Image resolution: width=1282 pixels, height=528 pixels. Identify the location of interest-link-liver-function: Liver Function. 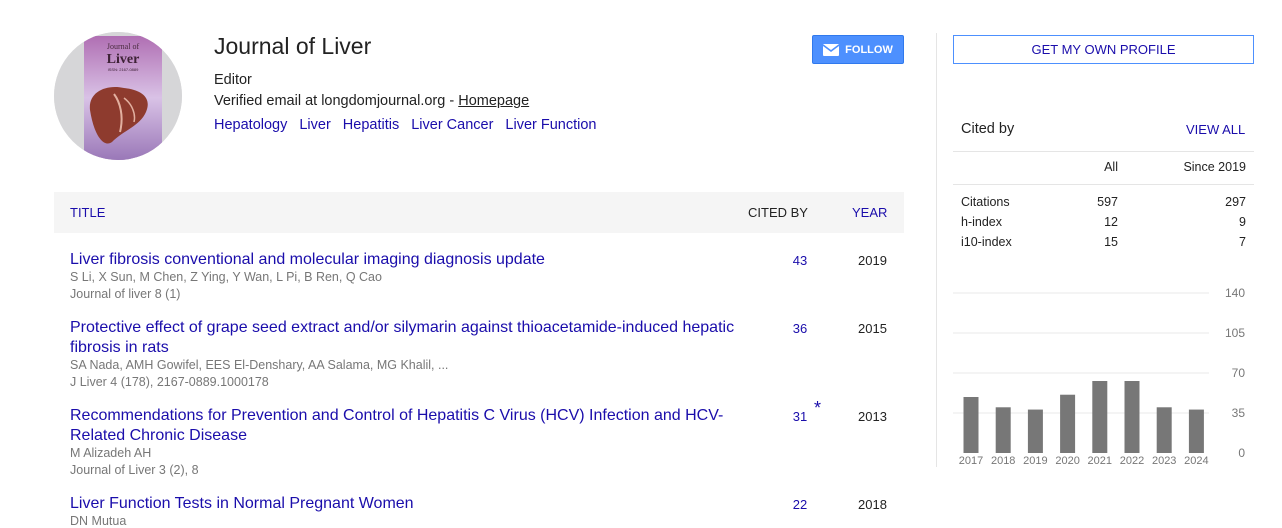
(550, 125).